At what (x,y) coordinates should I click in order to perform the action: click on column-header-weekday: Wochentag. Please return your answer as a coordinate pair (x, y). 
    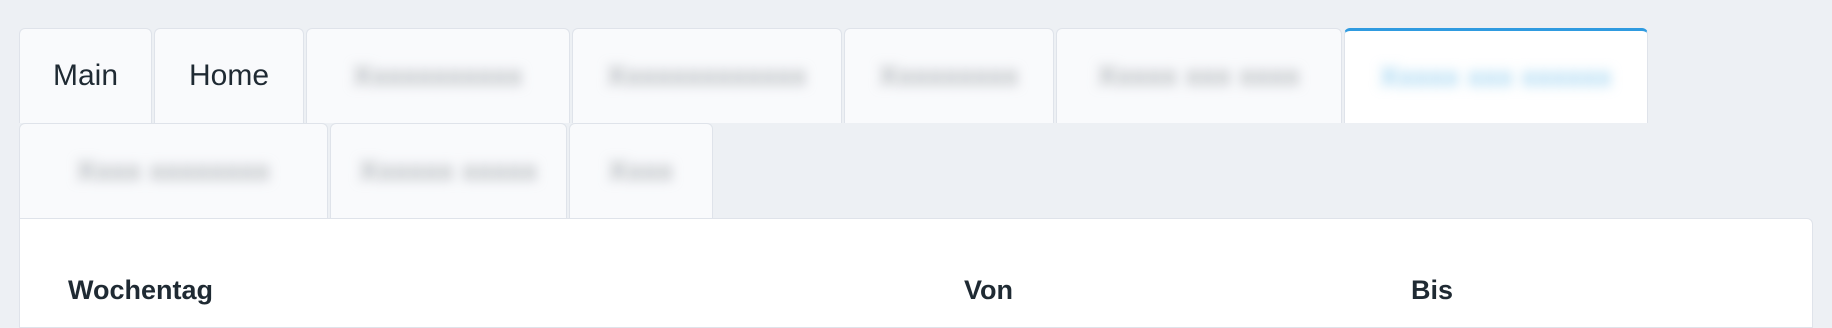
    Looking at the image, I should click on (141, 290).